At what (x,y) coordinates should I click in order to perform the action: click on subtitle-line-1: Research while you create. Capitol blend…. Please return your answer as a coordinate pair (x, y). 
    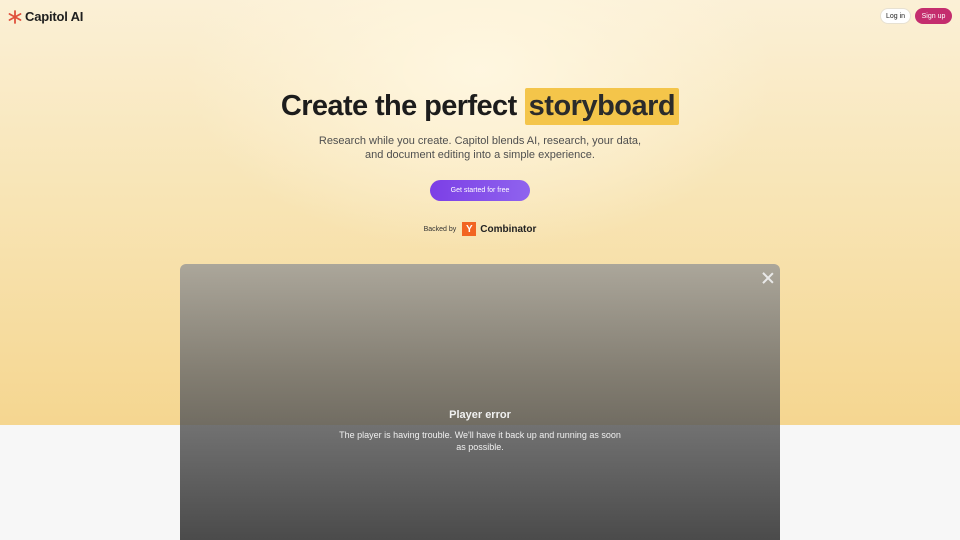
    Looking at the image, I should click on (480, 141).